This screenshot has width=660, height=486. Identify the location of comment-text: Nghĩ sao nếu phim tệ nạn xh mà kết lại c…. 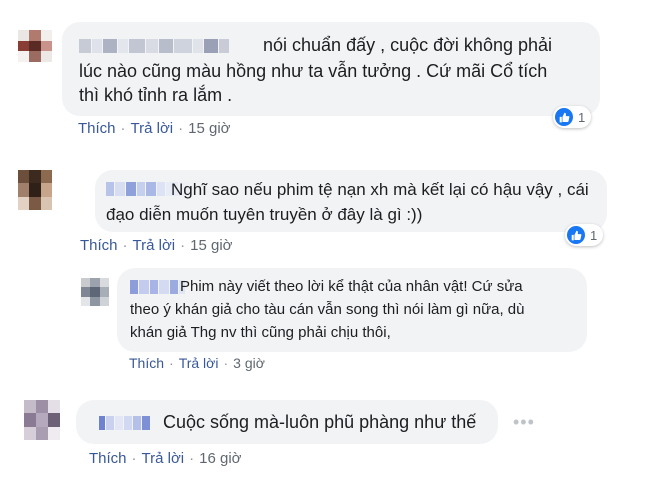
(380, 189).